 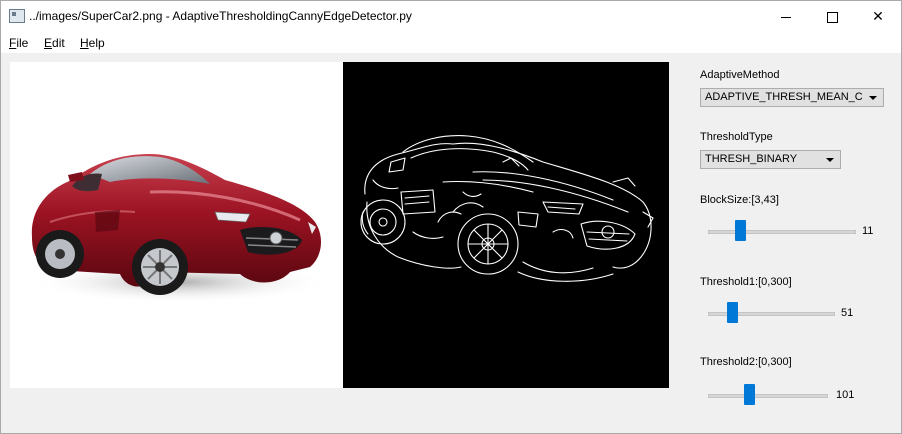 I want to click on minimize-icon, so click(x=786, y=17).